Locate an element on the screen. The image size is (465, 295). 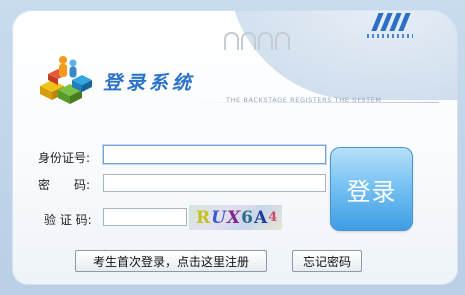
password-label: 密 码: is located at coordinates (64, 185).